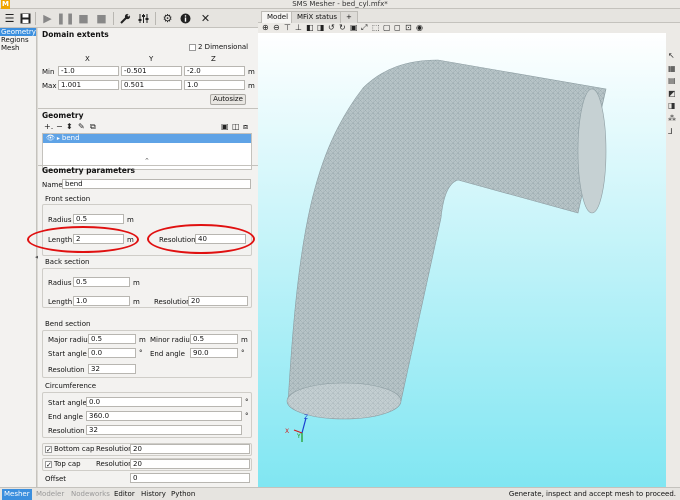 The image size is (680, 500). Describe the element at coordinates (143, 18) in the screenshot. I see `sliders-icon` at that location.